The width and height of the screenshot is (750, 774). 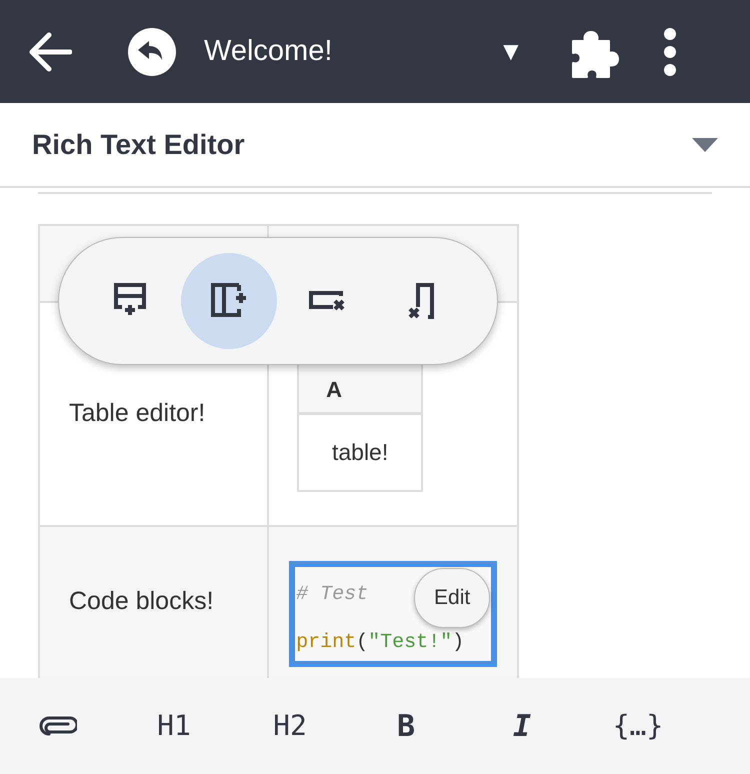 I want to click on reply-icon, so click(x=152, y=52).